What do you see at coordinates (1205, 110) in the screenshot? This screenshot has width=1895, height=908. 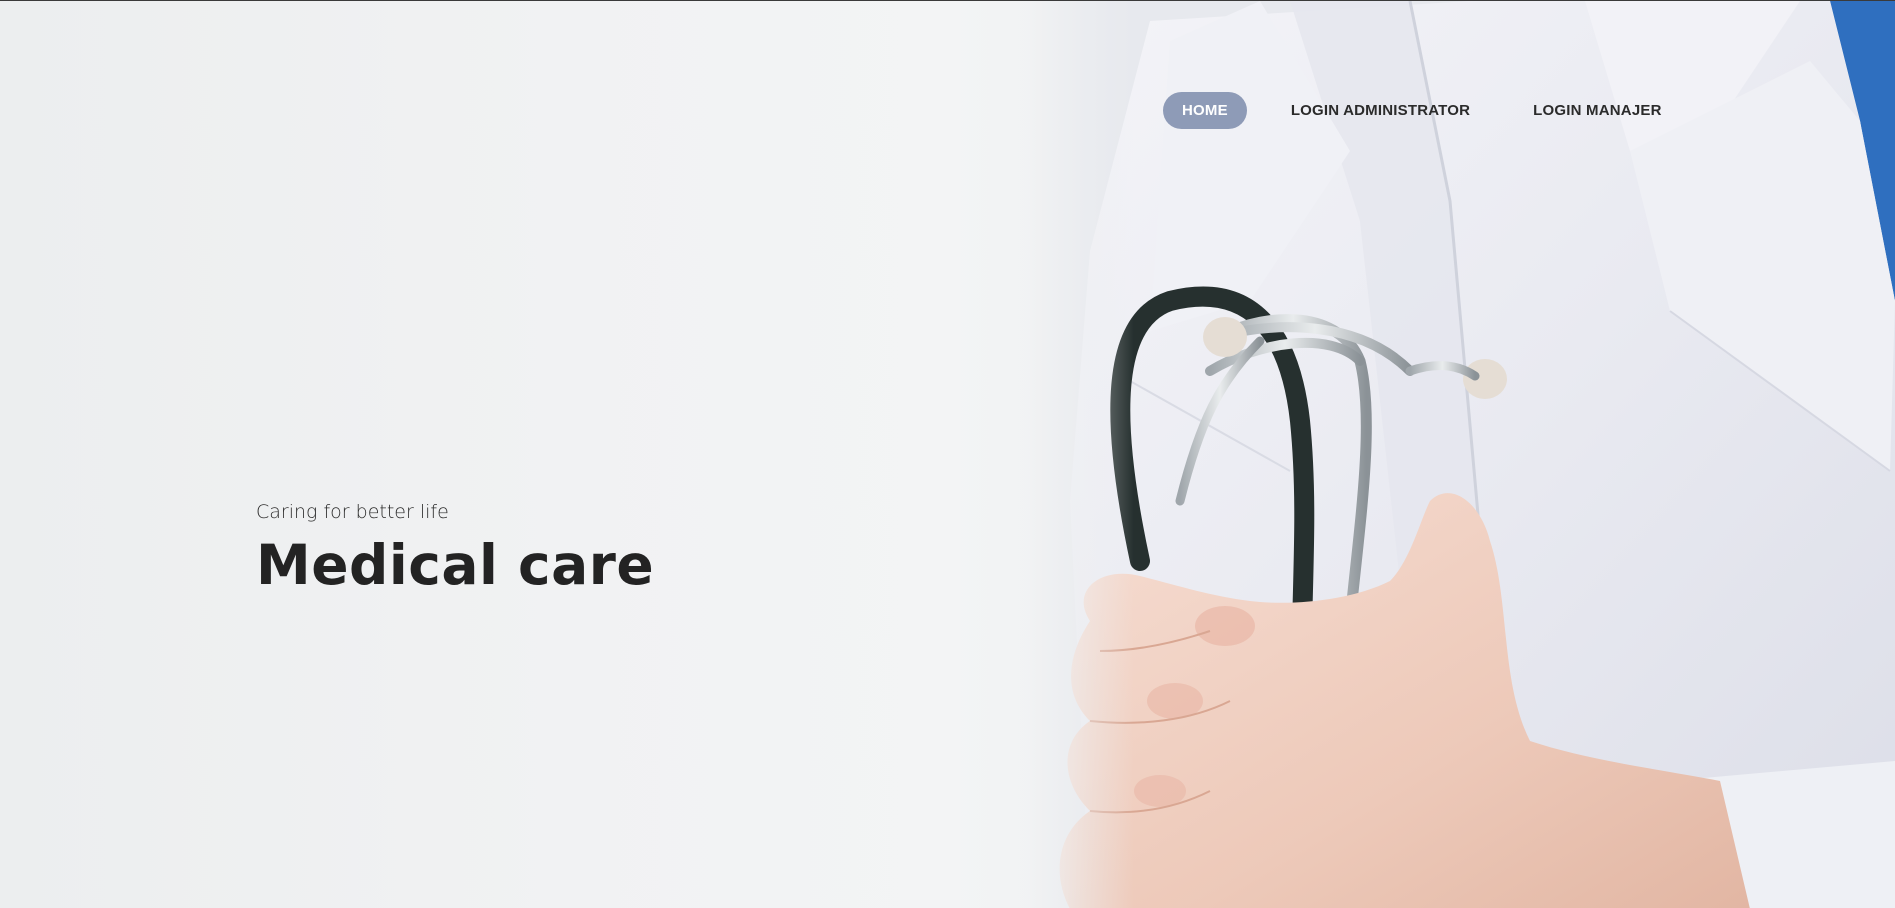 I see `nav-home-link: HOME` at bounding box center [1205, 110].